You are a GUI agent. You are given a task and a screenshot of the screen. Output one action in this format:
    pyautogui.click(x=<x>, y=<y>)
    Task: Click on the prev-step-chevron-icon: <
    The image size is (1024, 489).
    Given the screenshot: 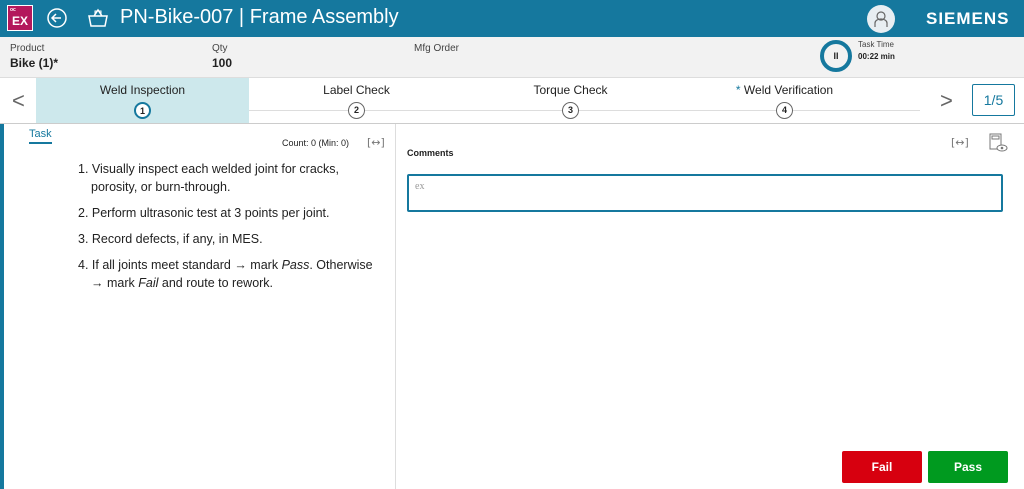 What is the action you would take?
    pyautogui.click(x=18, y=101)
    